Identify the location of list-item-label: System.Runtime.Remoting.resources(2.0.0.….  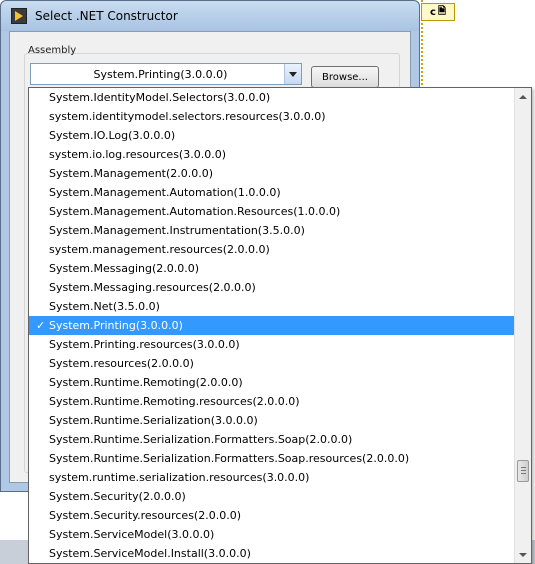
(174, 401).